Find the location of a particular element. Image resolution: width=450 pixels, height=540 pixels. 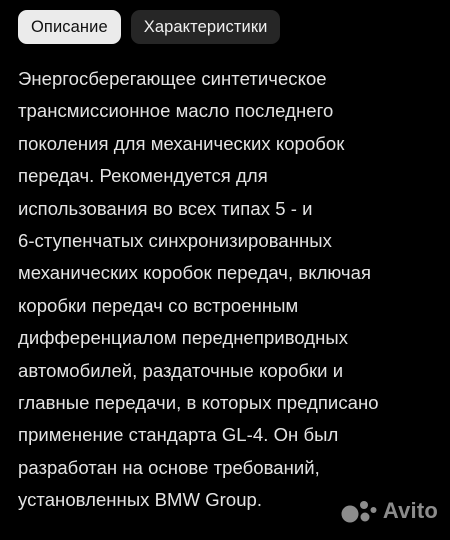

avito-watermark: Avito is located at coordinates (388, 511).